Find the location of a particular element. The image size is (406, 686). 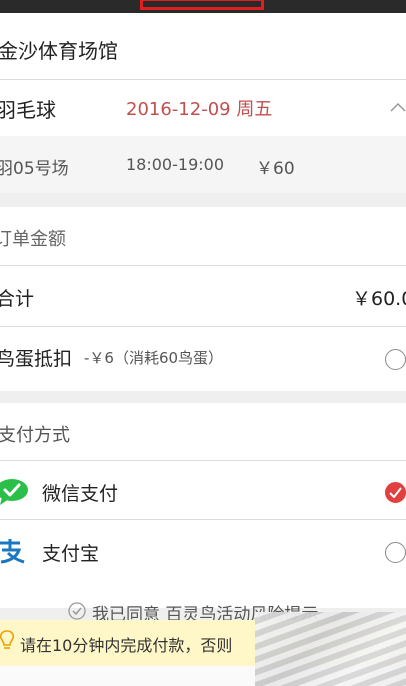

booking-date: 2016-12-09 周五 is located at coordinates (199, 109).